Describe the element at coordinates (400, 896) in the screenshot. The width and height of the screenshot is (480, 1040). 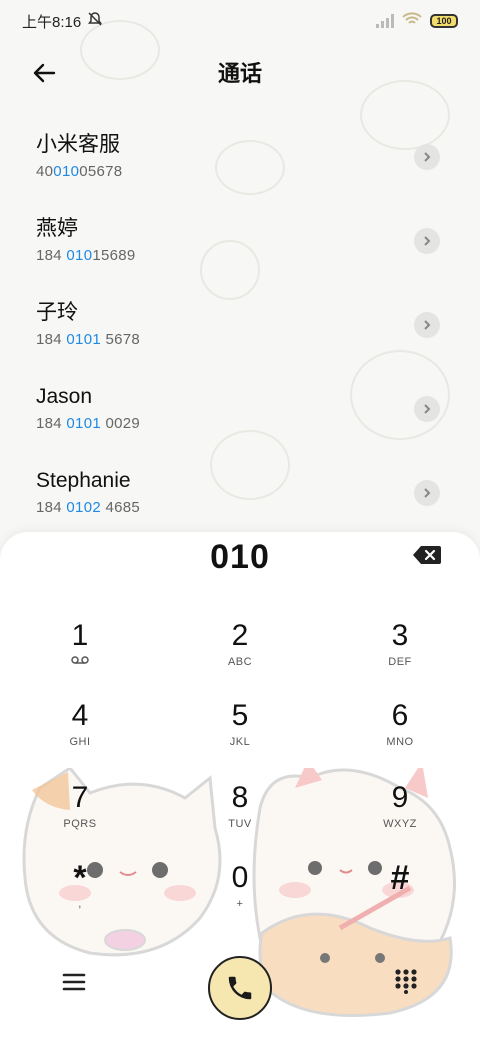
I see `key-hash: #` at that location.